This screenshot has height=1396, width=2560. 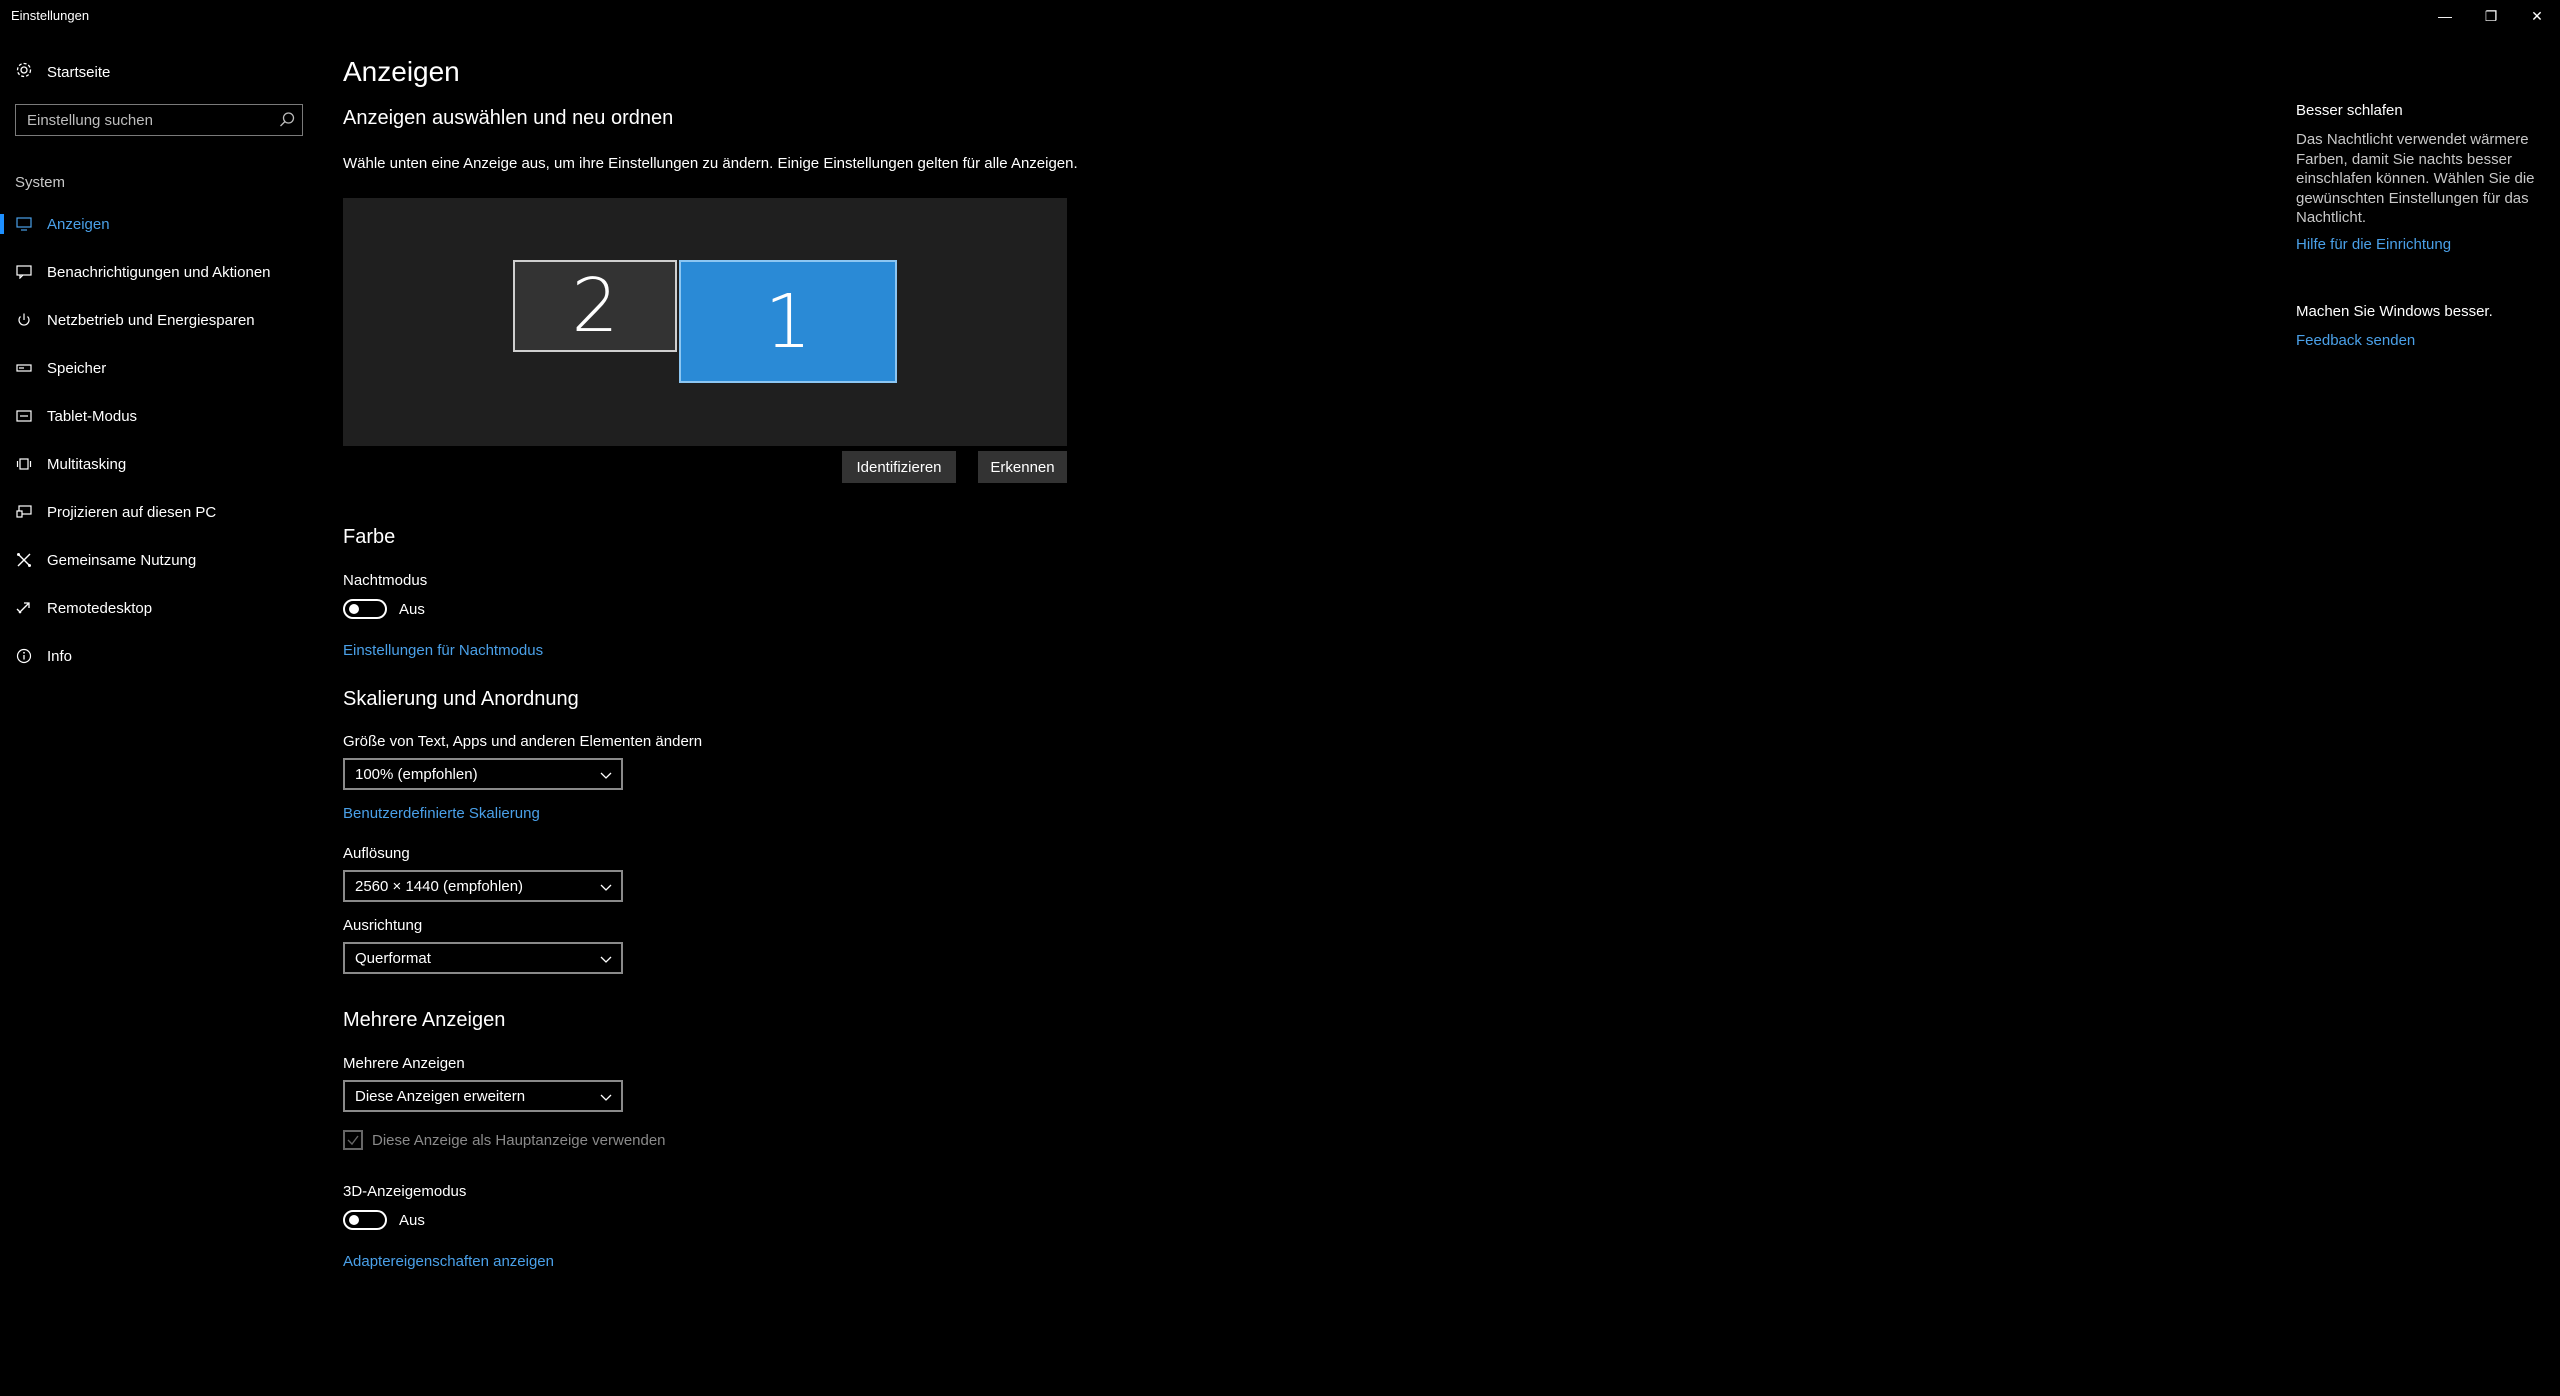 I want to click on maximize-icon: ❐, so click(x=2491, y=15).